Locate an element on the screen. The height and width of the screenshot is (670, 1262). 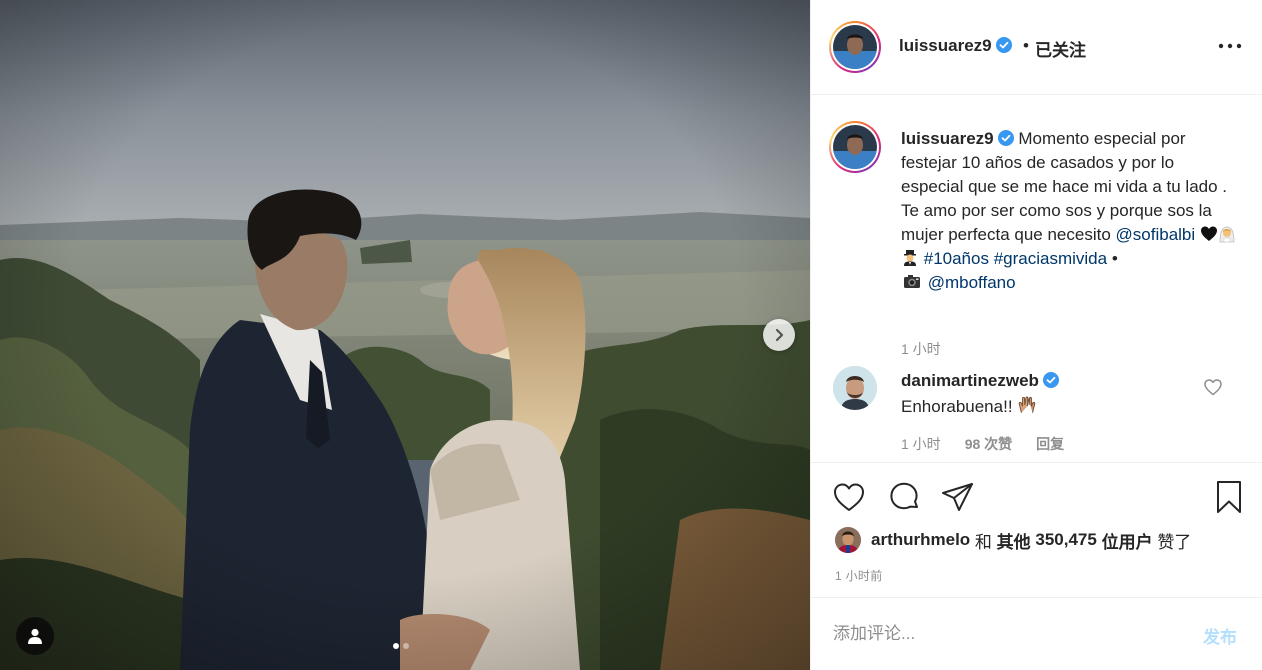
bookmark-icon is located at coordinates (1229, 497).